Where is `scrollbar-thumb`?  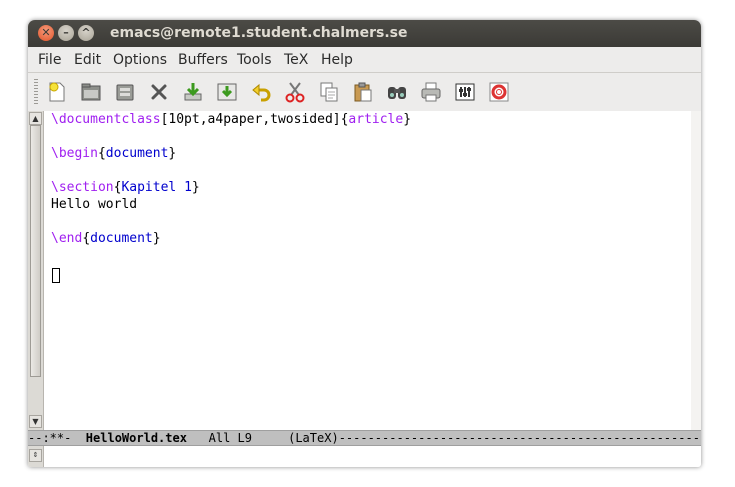
scrollbar-thumb is located at coordinates (35, 251).